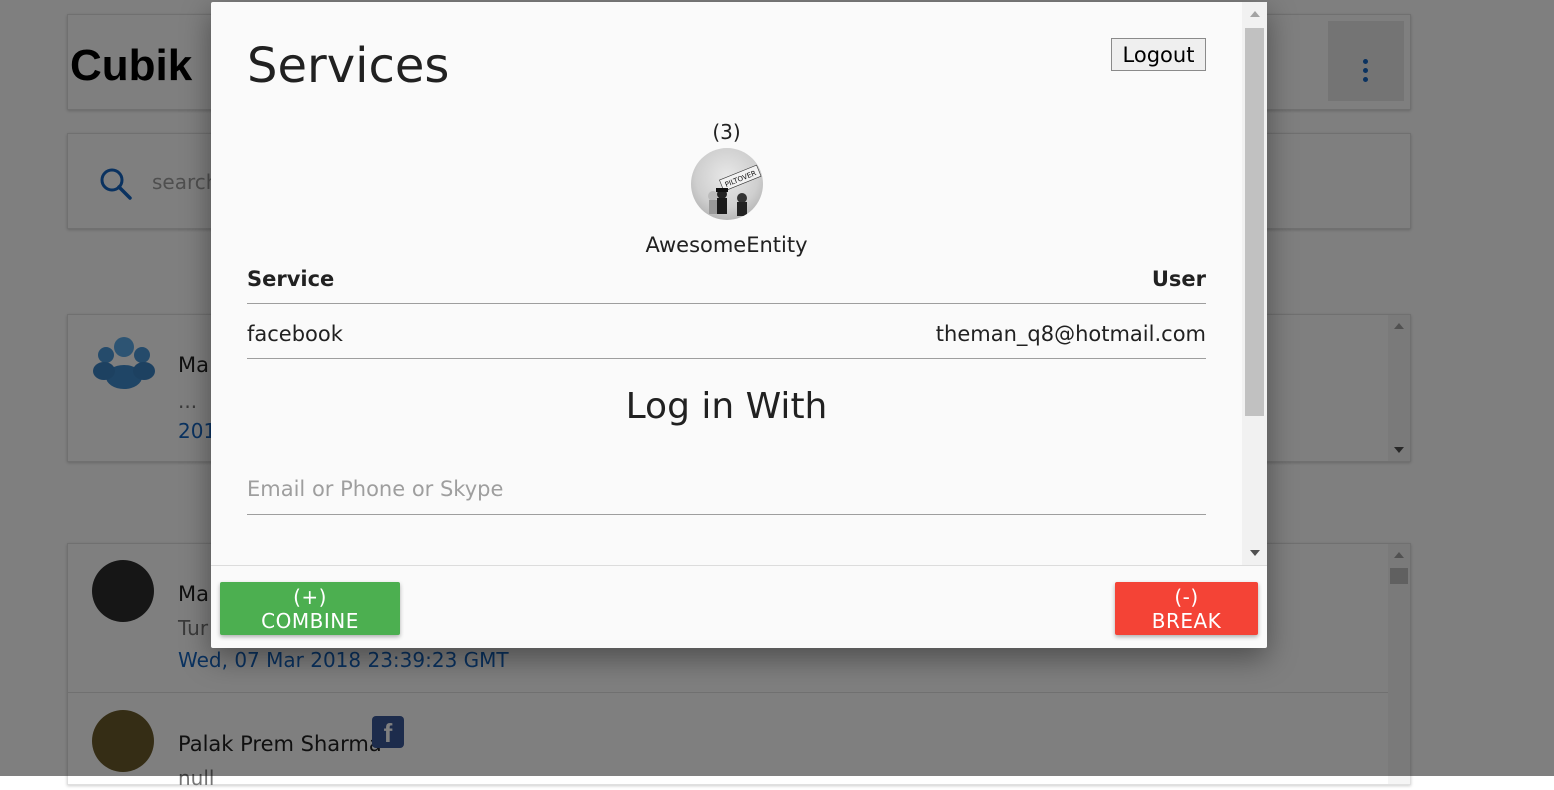  I want to click on scroll-down-arrow-icon, so click(1255, 553).